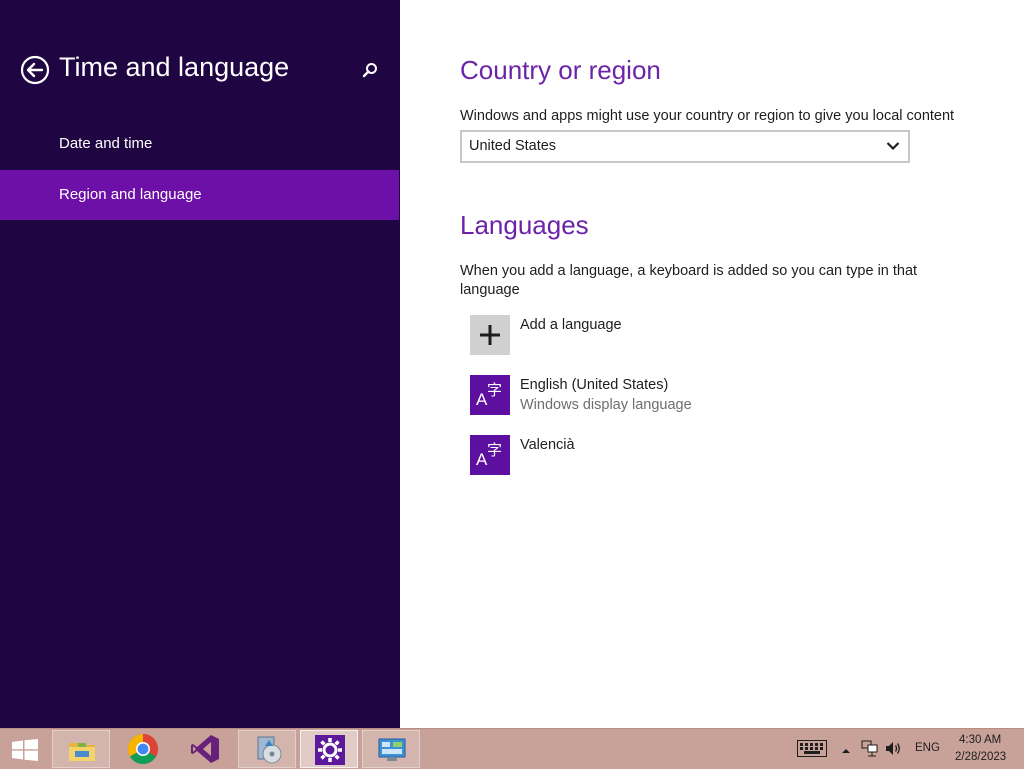  I want to click on language-item-valencia: A 字 Valencià, so click(612, 456).